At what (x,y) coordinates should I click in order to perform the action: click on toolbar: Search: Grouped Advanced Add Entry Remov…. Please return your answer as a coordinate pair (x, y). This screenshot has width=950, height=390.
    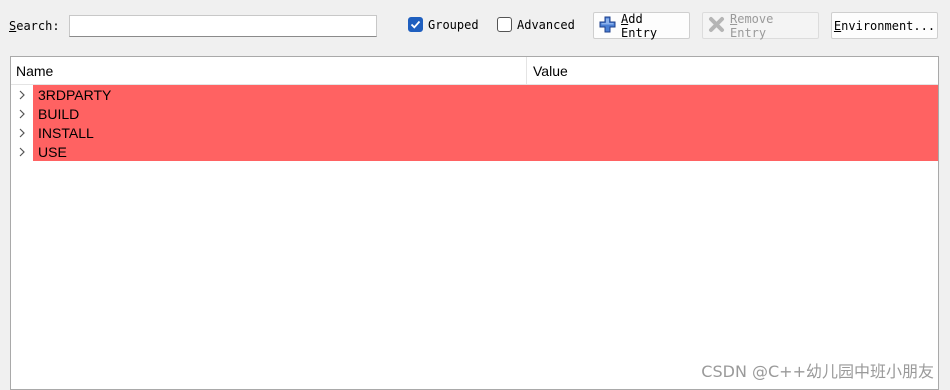
    Looking at the image, I should click on (475, 26).